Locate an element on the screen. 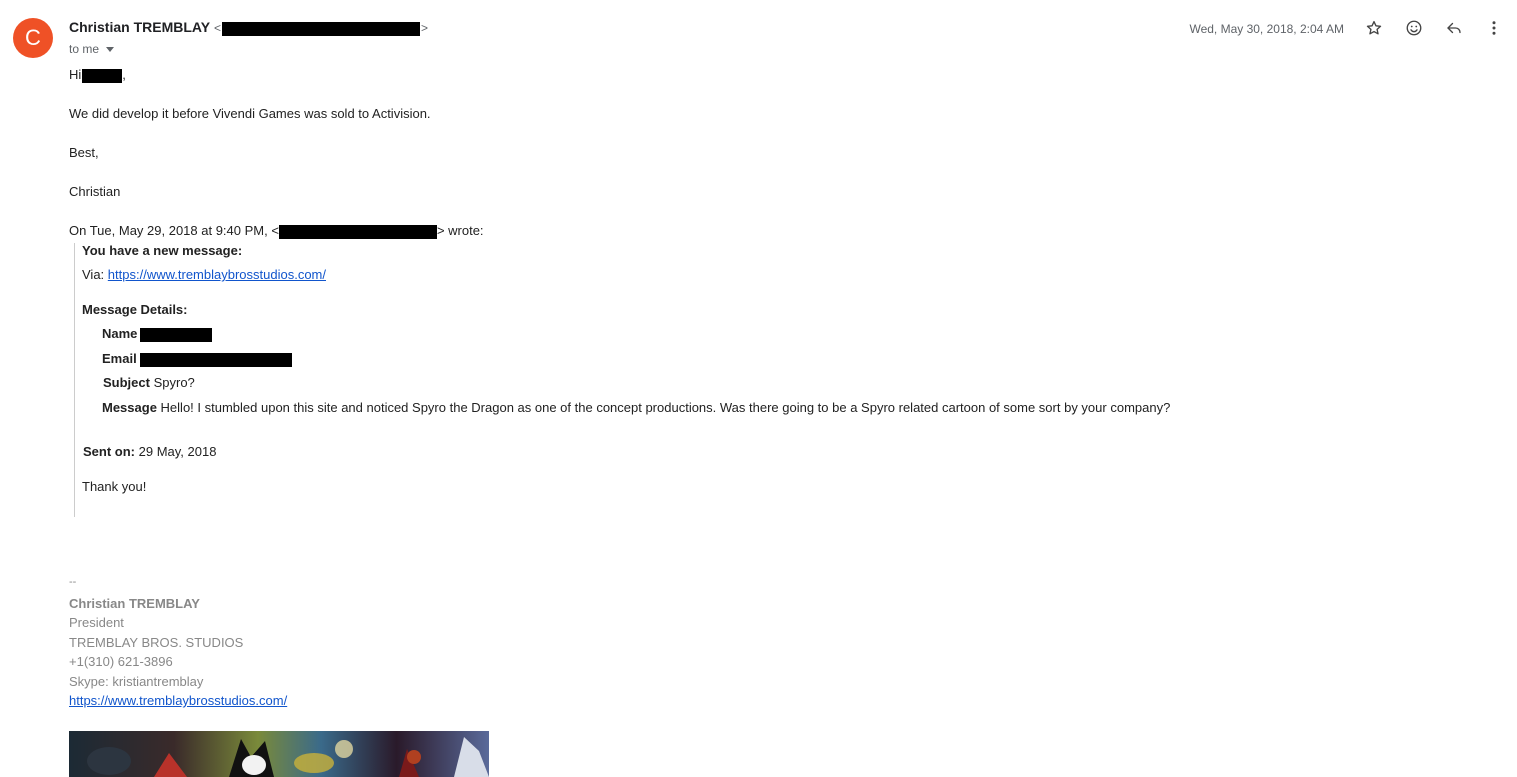 The width and height of the screenshot is (1517, 777). emoji-icon is located at coordinates (1414, 28).